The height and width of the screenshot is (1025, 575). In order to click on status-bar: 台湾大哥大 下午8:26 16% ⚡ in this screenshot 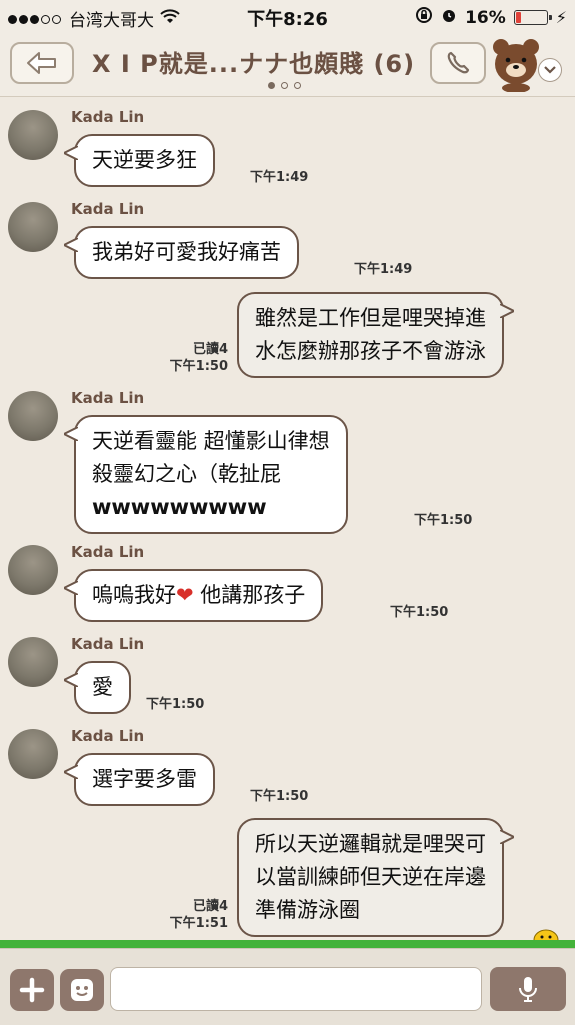, I will do `click(287, 16)`.